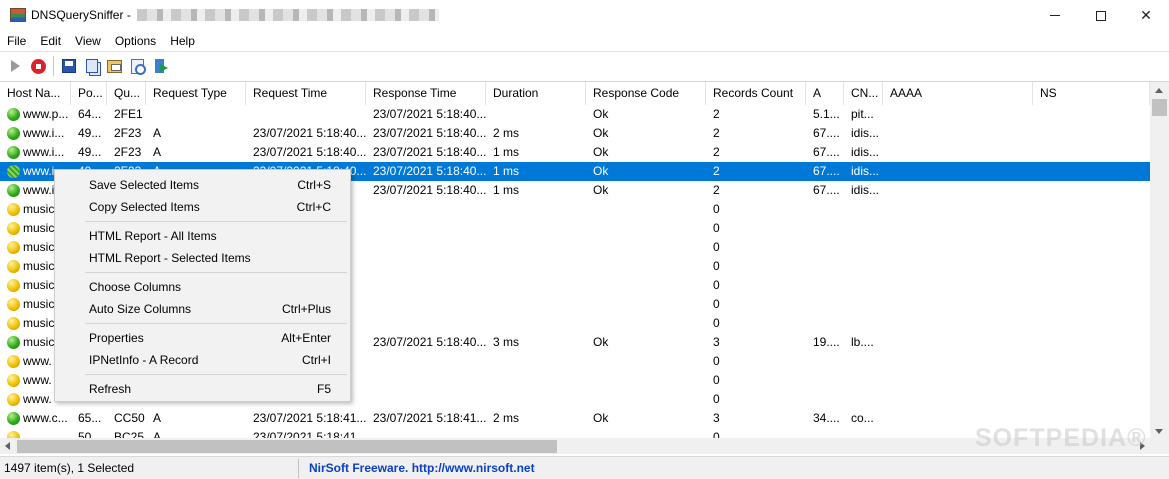 The image size is (1169, 479). Describe the element at coordinates (157, 133) in the screenshot. I see `cell-request-type: A` at that location.